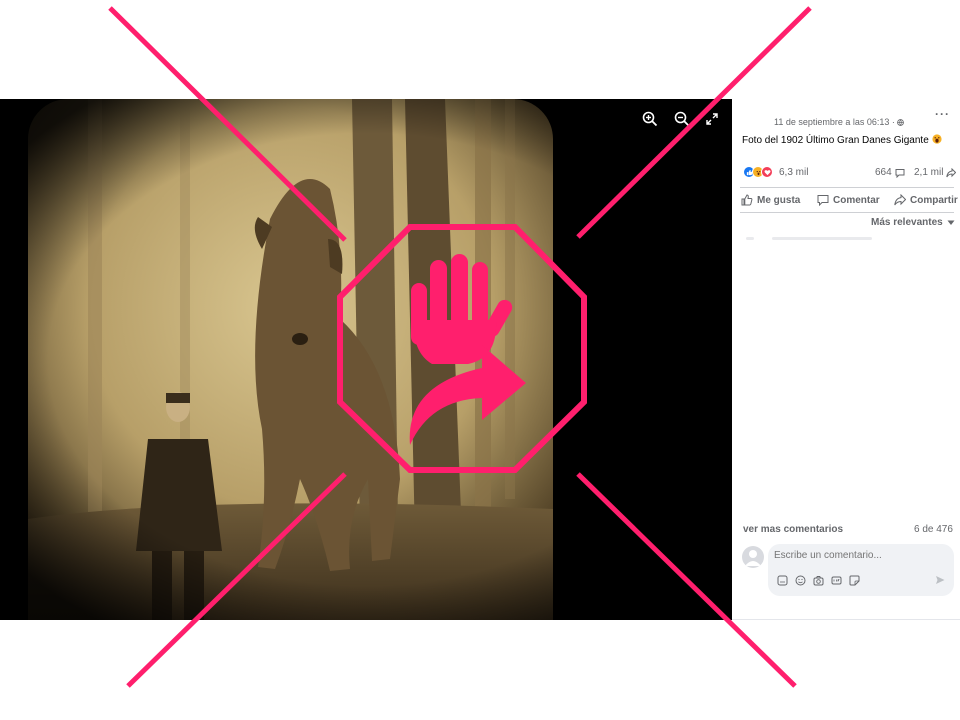 This screenshot has width=960, height=720. Describe the element at coordinates (793, 172) in the screenshot. I see `reaction-count: 6,3 mil` at that location.